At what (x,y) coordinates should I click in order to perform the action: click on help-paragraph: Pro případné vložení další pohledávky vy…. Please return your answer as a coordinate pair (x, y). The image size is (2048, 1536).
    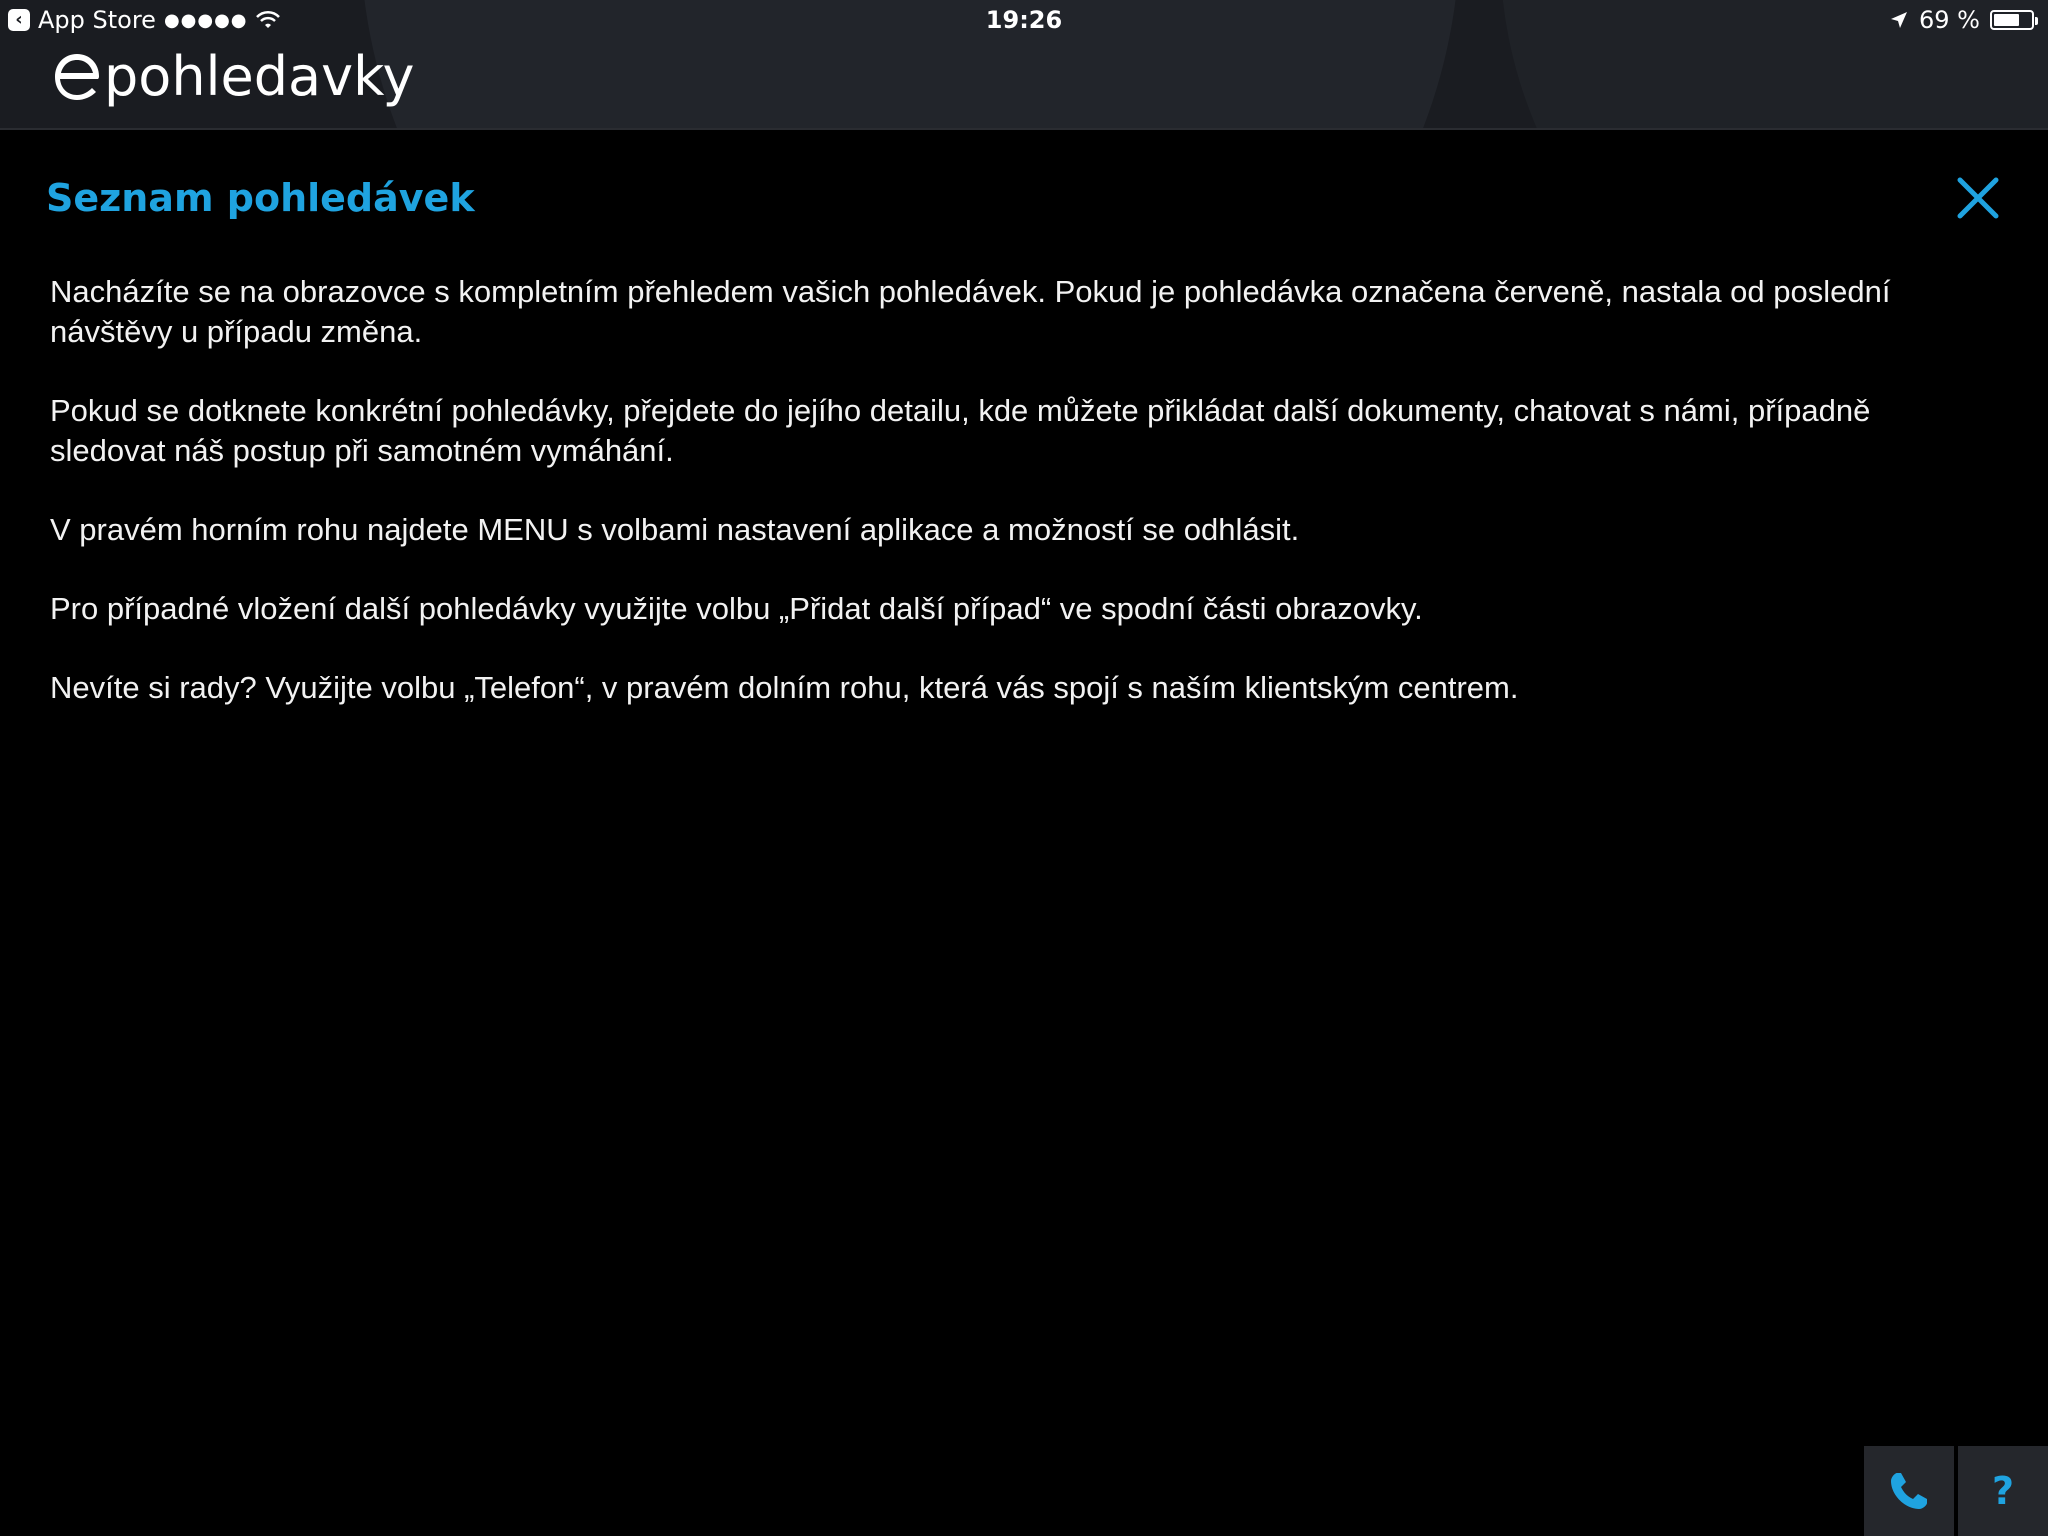
    Looking at the image, I should click on (736, 608).